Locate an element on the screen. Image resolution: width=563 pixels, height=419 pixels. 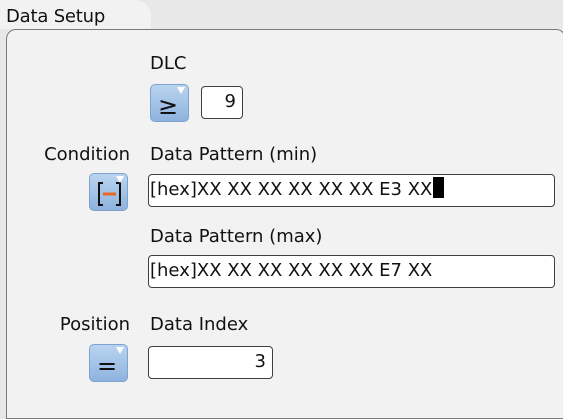
data-index-label: Data Index is located at coordinates (199, 324).